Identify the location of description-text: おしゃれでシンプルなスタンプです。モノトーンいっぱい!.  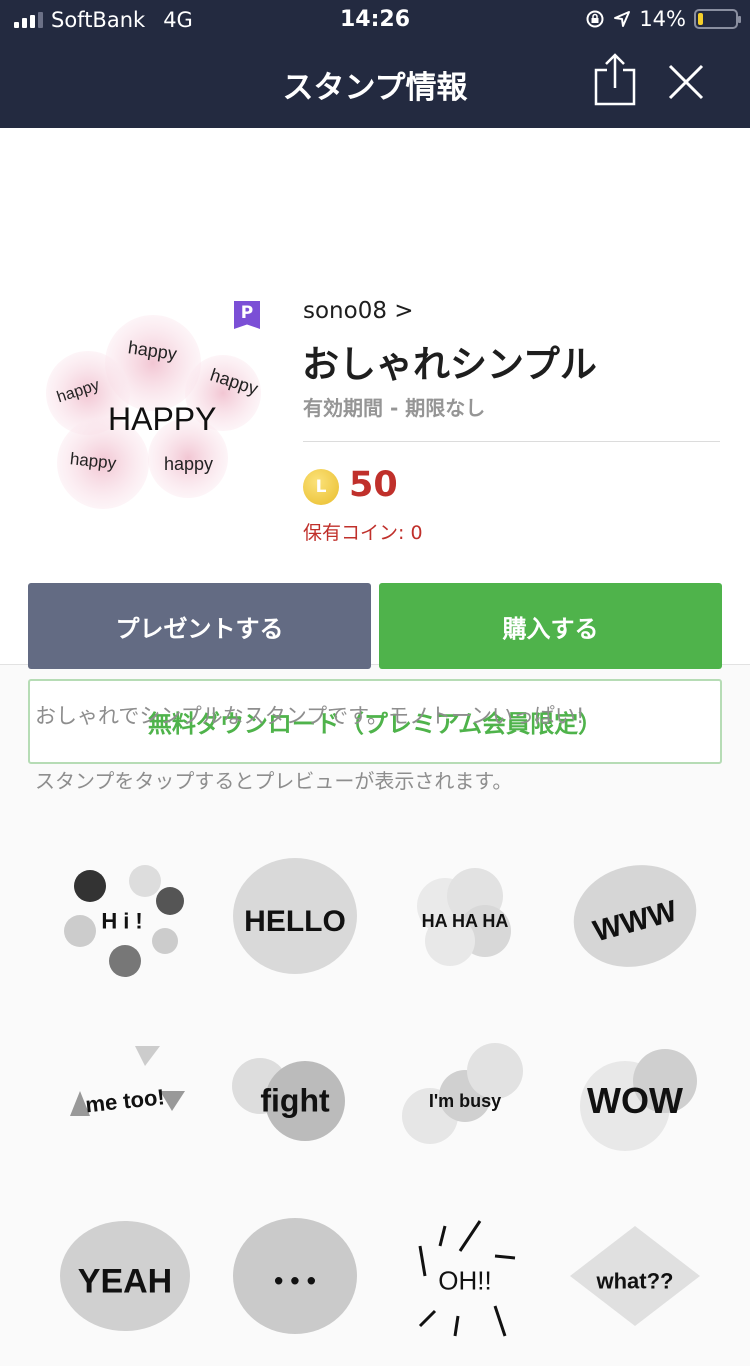
(310, 716).